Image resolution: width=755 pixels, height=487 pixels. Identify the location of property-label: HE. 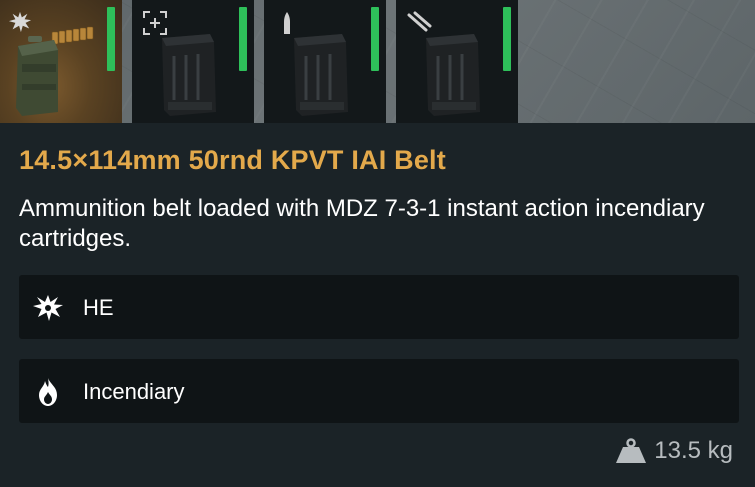
(98, 307).